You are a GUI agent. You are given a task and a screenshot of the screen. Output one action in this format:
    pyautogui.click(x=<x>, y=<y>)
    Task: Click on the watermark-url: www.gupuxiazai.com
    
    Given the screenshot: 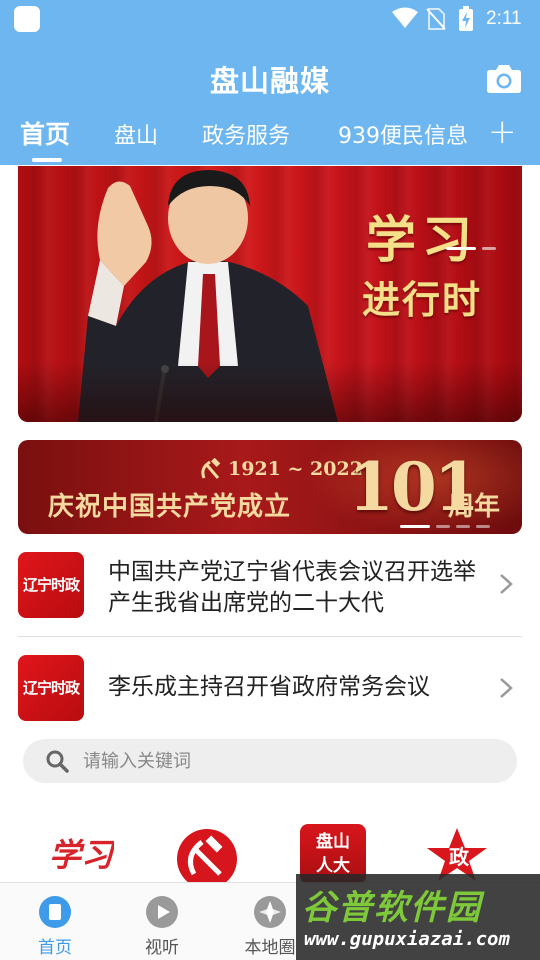 What is the action you would take?
    pyautogui.click(x=407, y=939)
    